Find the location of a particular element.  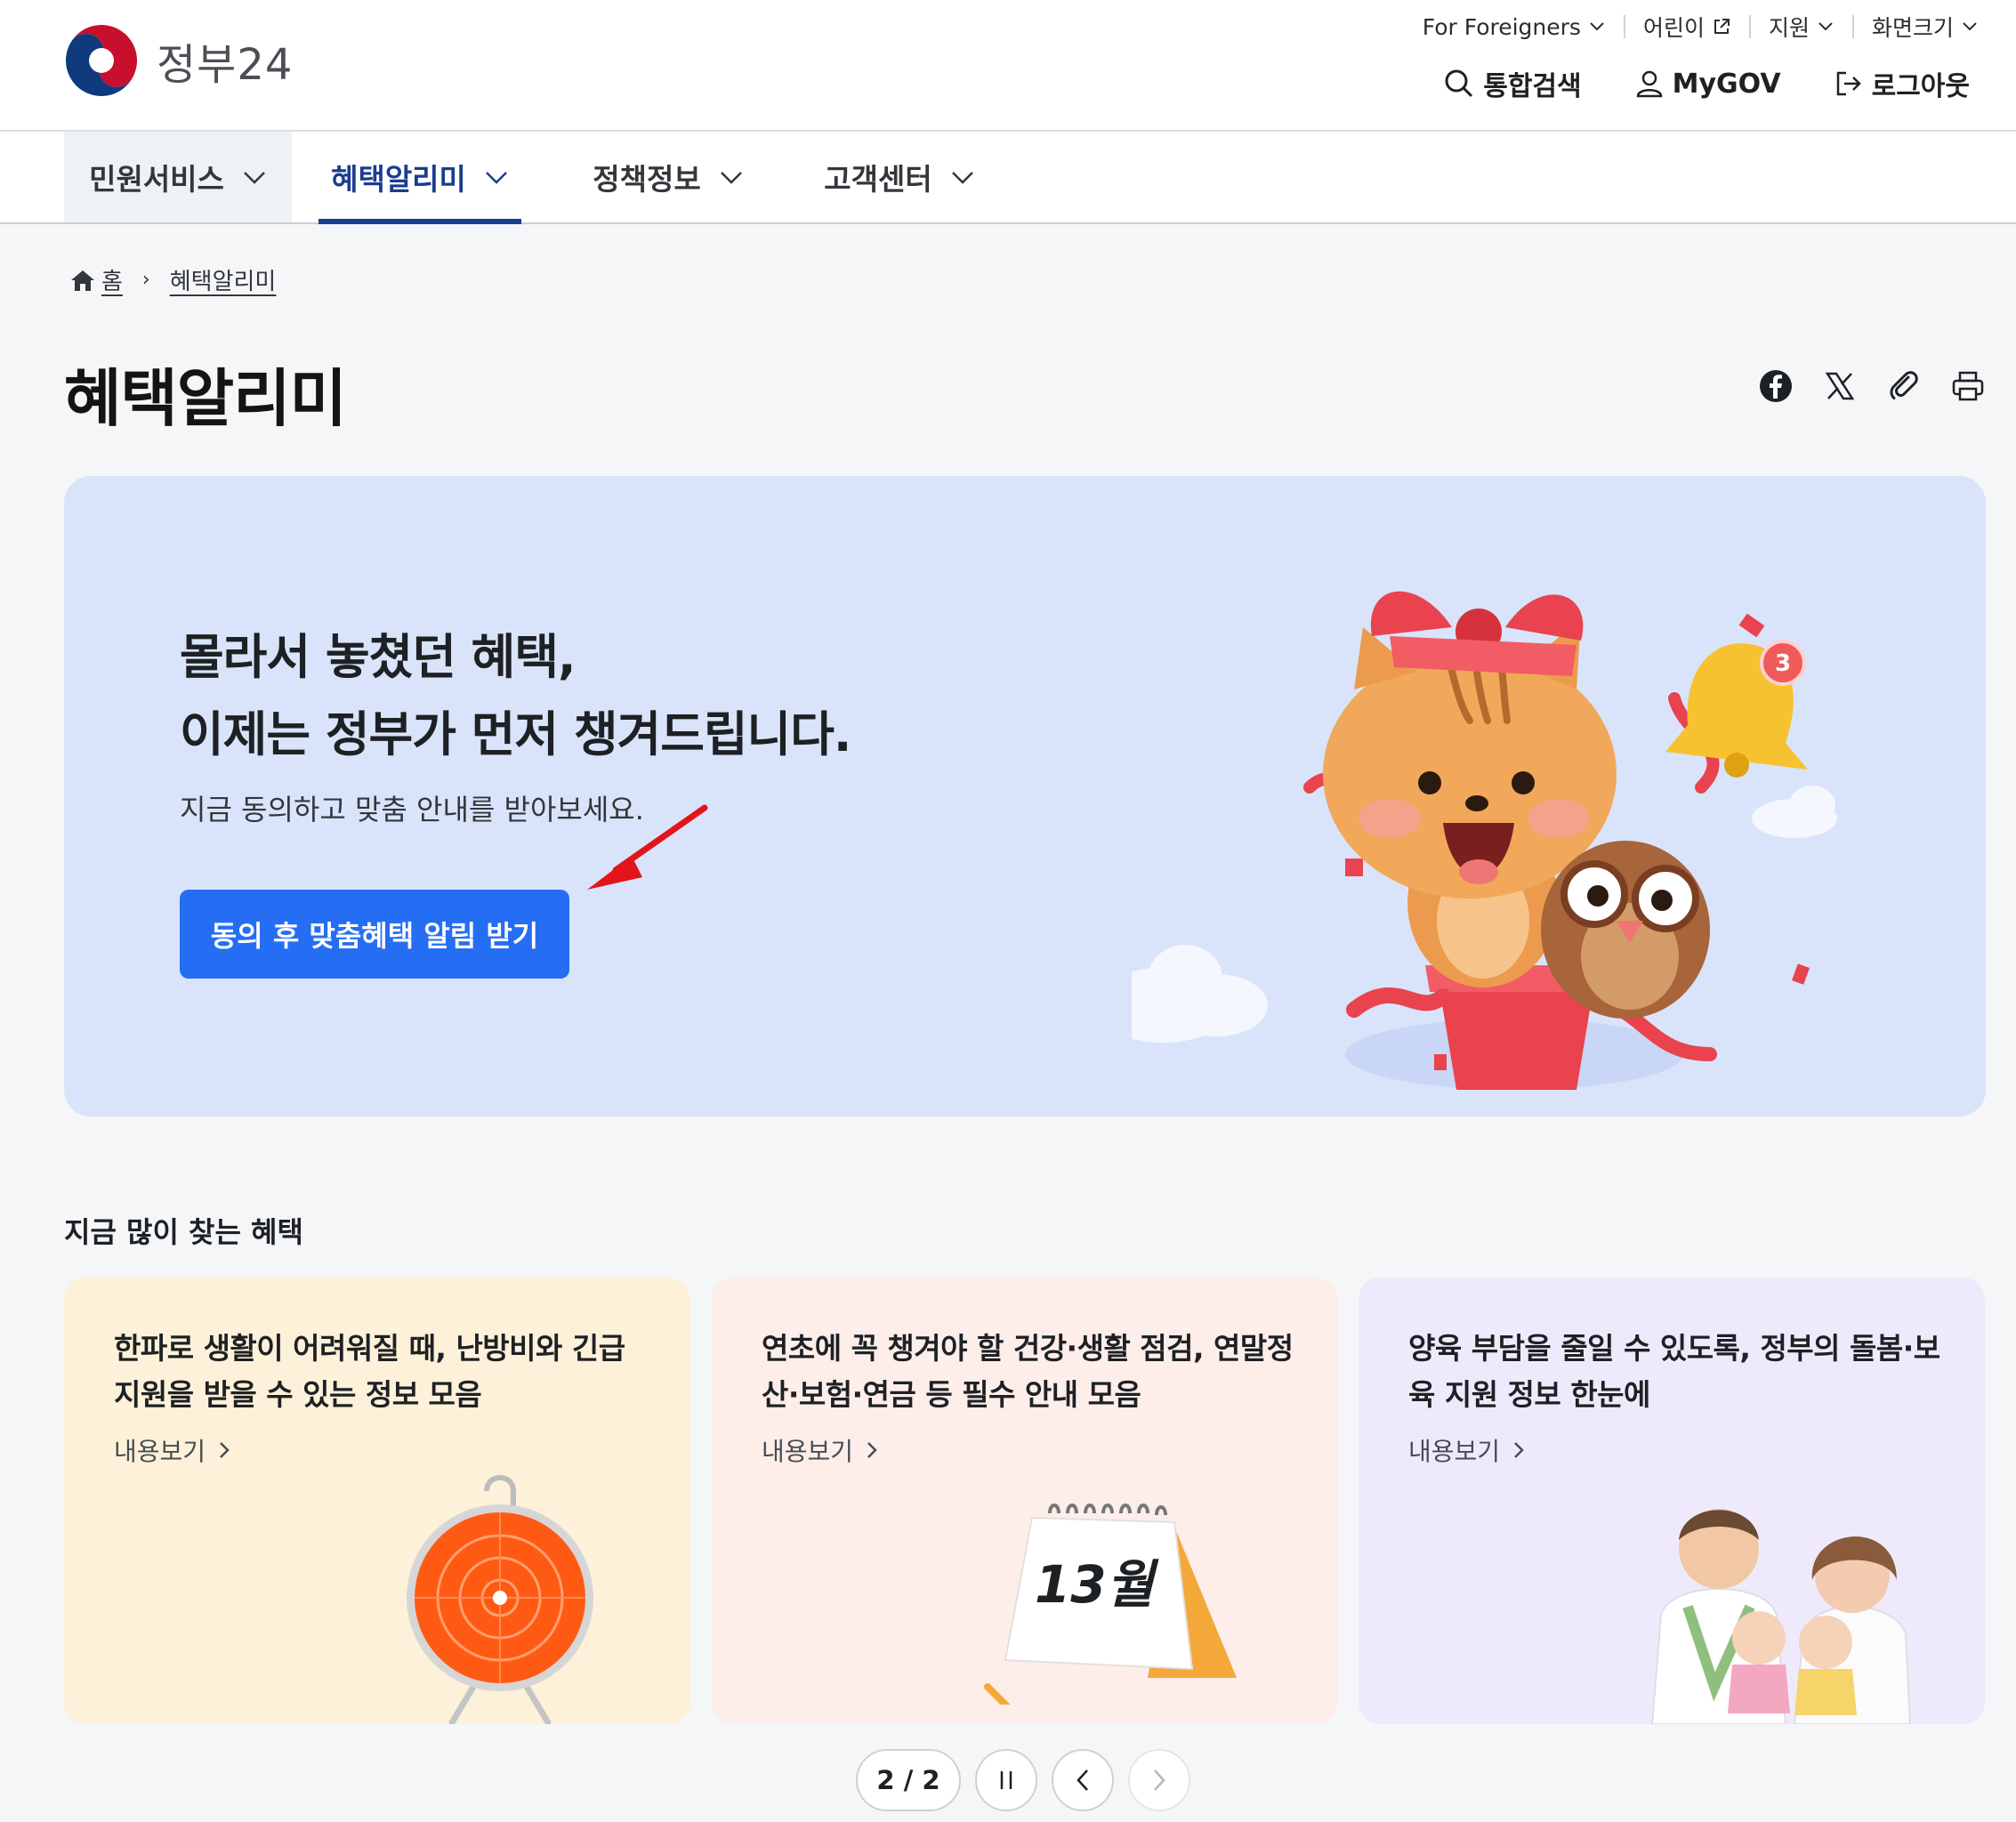

gnb-item-customer-center: 고객센터 is located at coordinates (899, 177).